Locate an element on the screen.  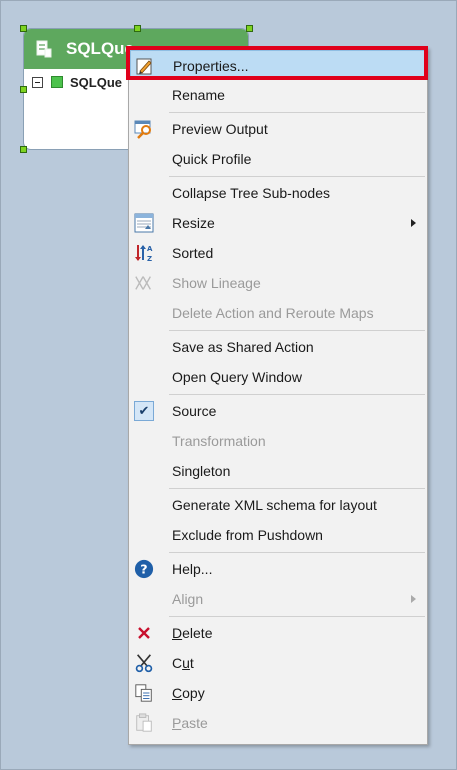
node-row-label: SQLQue is located at coordinates (96, 82).